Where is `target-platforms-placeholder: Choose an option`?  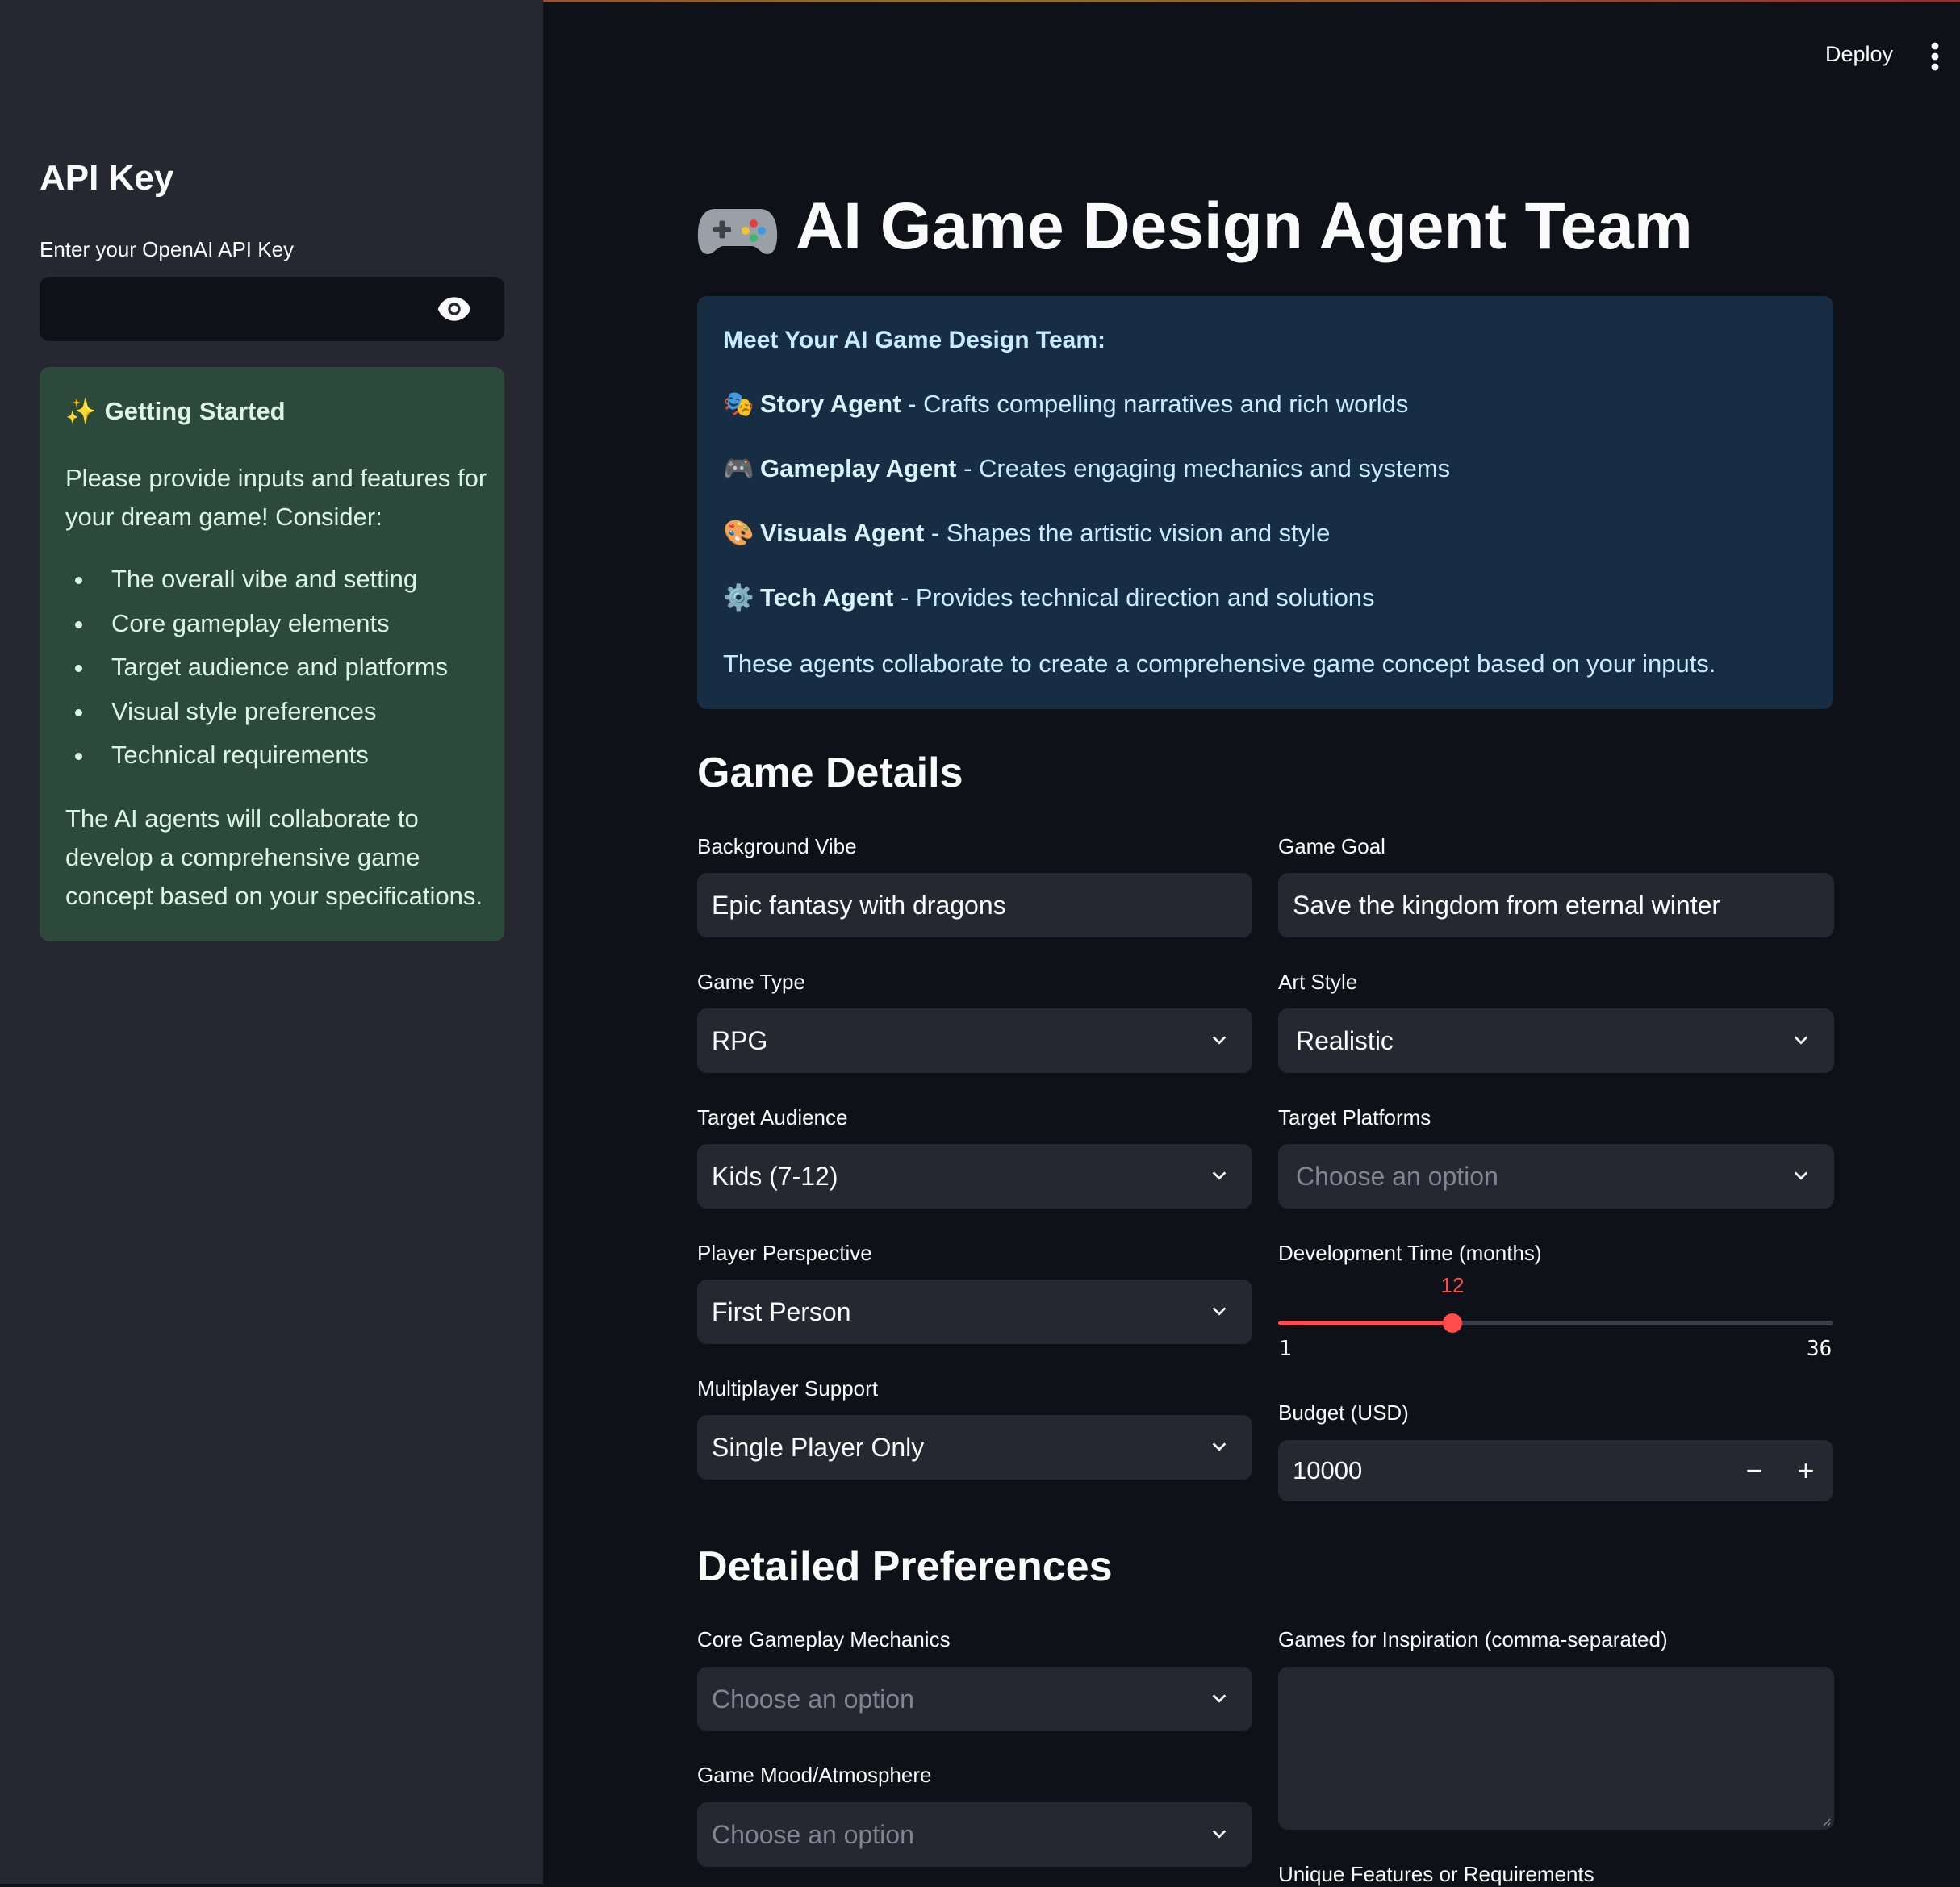
target-platforms-placeholder: Choose an option is located at coordinates (1397, 1176).